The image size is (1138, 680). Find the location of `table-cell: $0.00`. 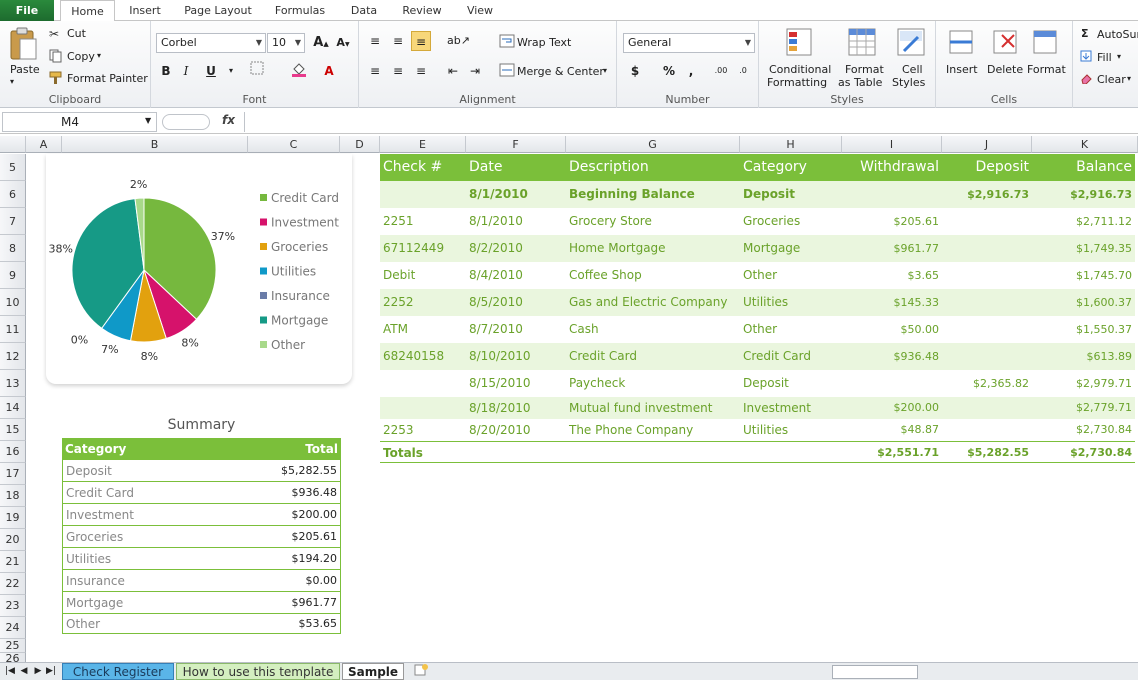

table-cell: $0.00 is located at coordinates (322, 581).